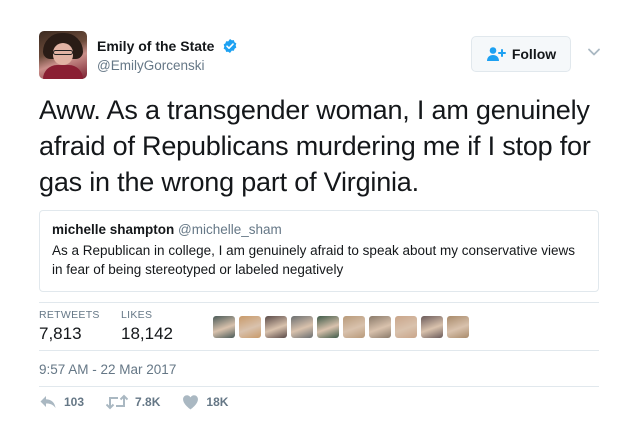  What do you see at coordinates (341, 327) in the screenshot?
I see `liker-avatars` at bounding box center [341, 327].